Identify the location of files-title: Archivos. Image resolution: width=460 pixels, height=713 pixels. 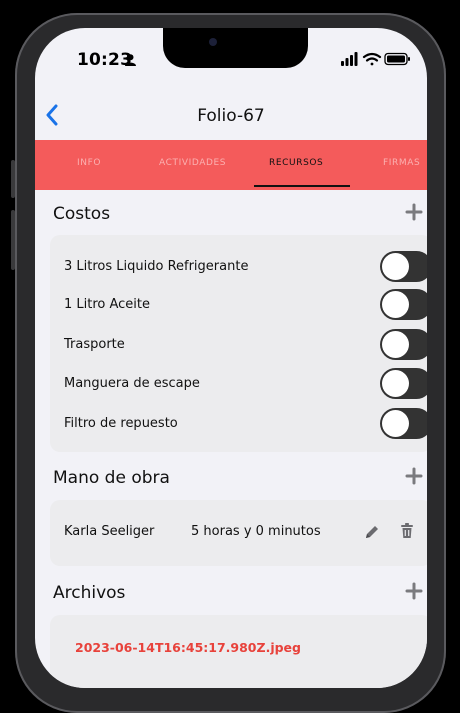
(89, 593).